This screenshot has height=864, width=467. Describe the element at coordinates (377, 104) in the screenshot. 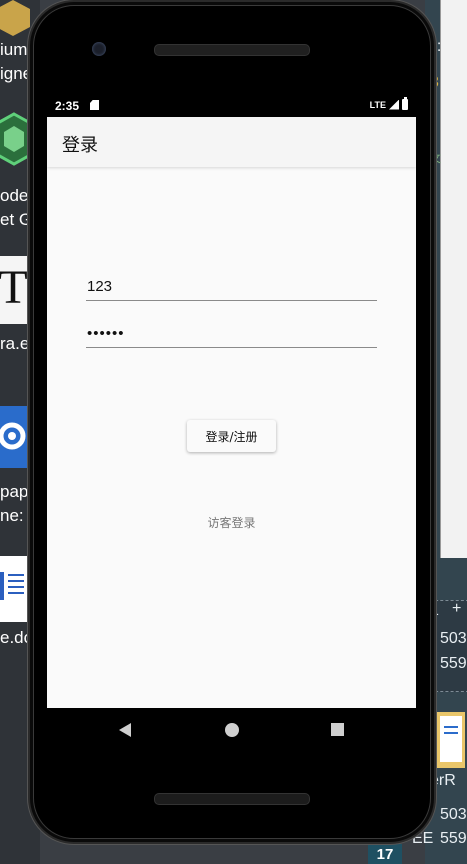

I see `network-type: LTE` at that location.